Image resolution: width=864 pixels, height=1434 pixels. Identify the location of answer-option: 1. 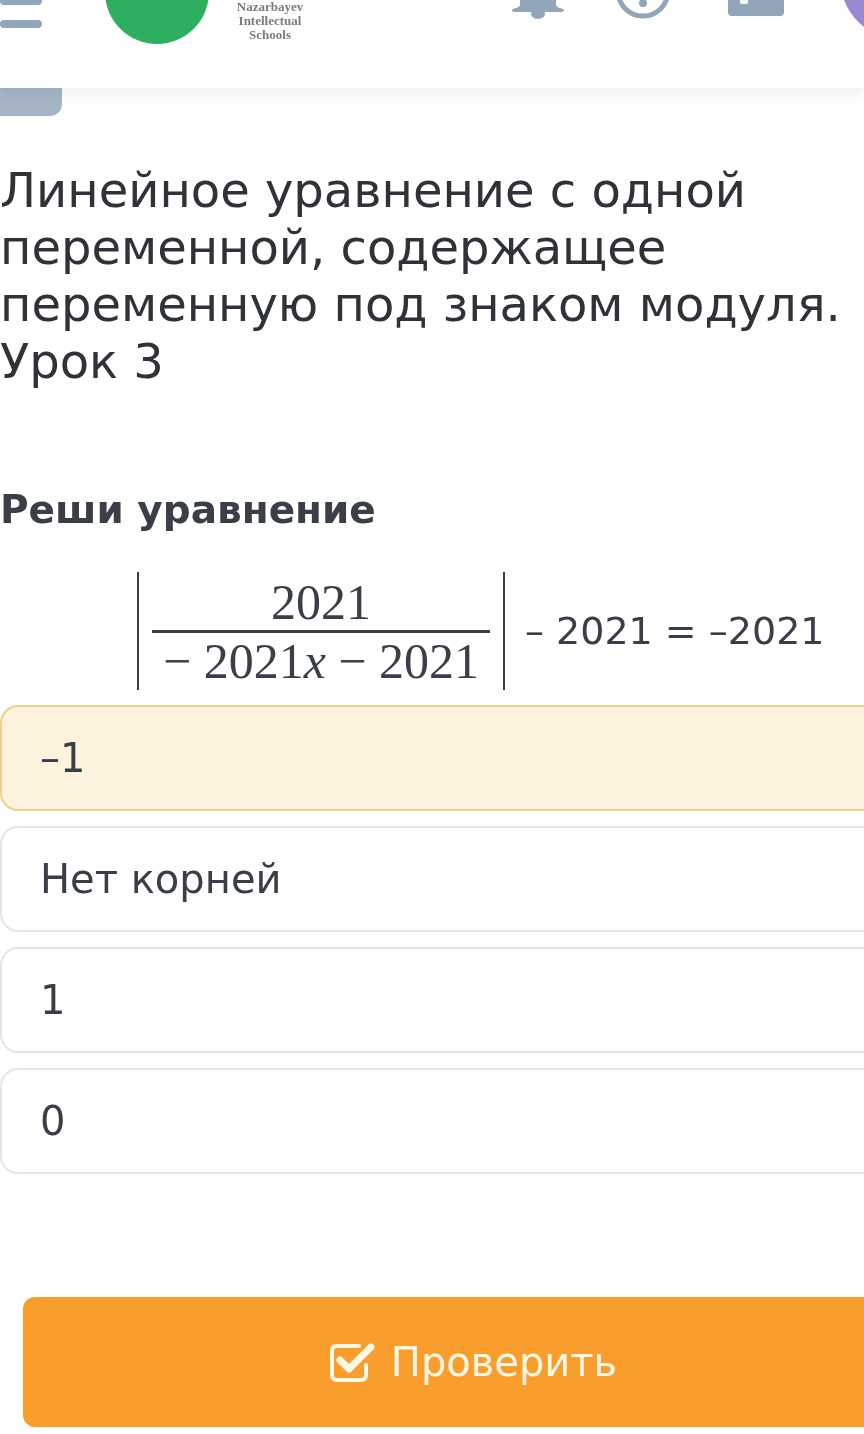
(432, 1000).